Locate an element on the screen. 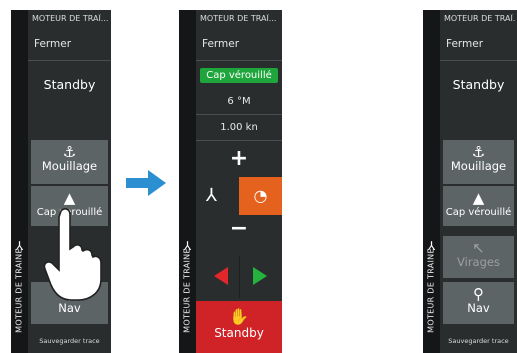 Image resolution: width=517 pixels, height=353 pixels. standby-button: ✋ Standby is located at coordinates (239, 327).